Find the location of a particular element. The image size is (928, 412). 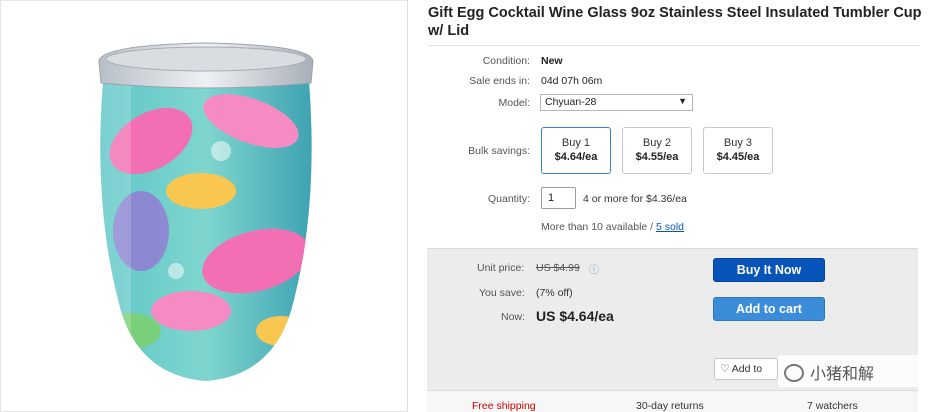

bulk-option-label: Buy 3 is located at coordinates (738, 143).